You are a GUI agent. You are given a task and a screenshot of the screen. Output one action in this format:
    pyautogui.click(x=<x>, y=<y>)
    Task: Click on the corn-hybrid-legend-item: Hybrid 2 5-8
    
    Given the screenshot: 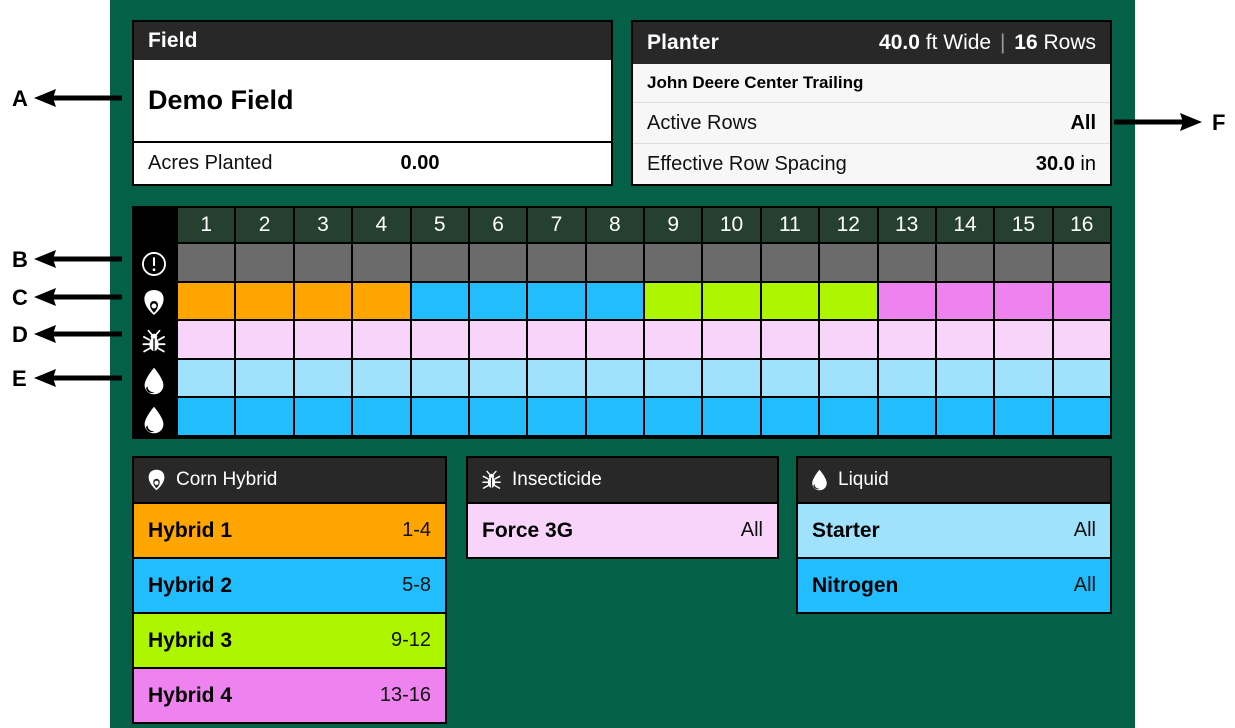 What is the action you would take?
    pyautogui.click(x=289, y=584)
    